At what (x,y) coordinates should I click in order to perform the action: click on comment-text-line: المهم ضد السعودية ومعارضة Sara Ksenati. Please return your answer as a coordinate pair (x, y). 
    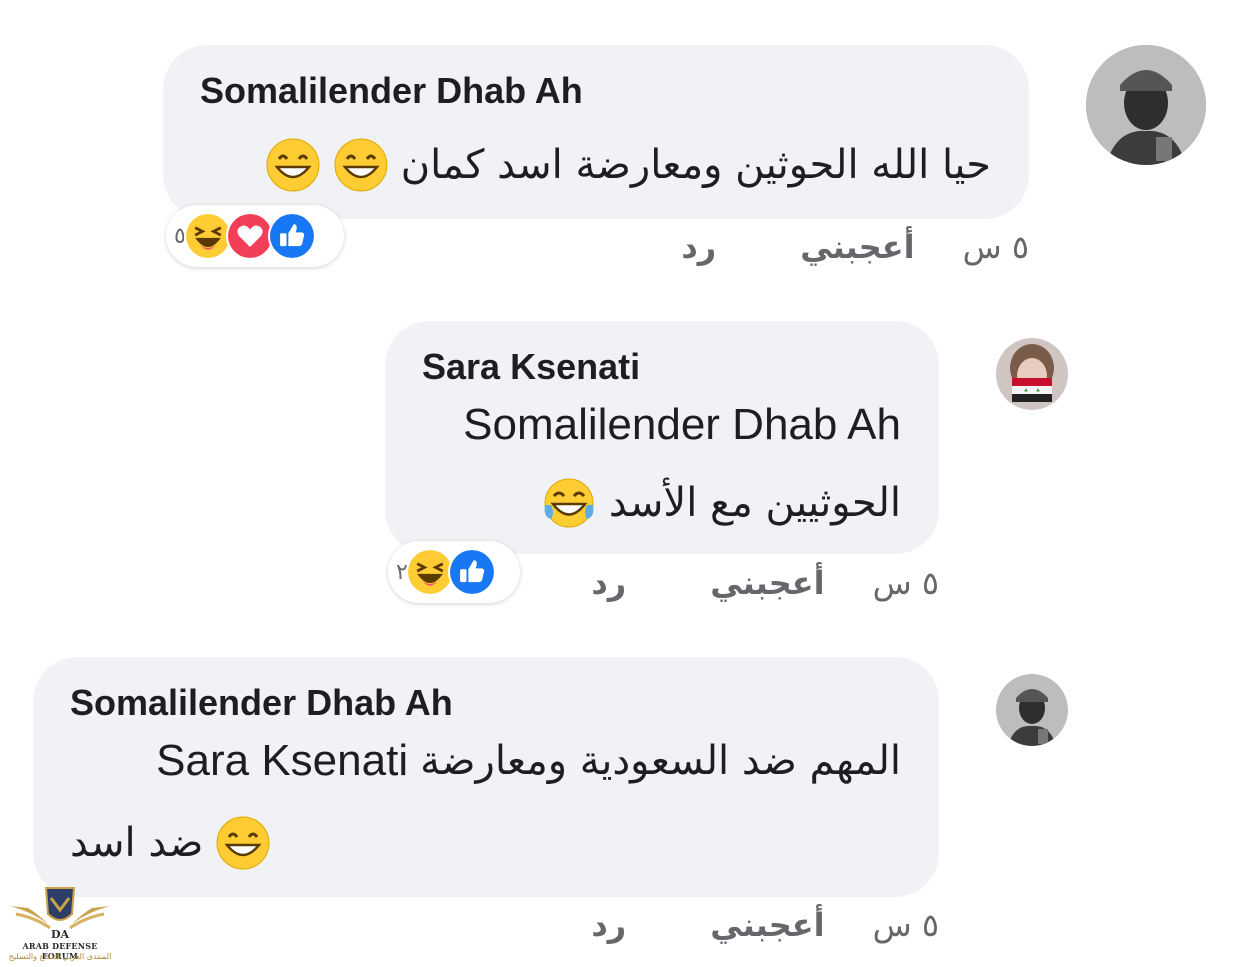
    Looking at the image, I should click on (528, 761).